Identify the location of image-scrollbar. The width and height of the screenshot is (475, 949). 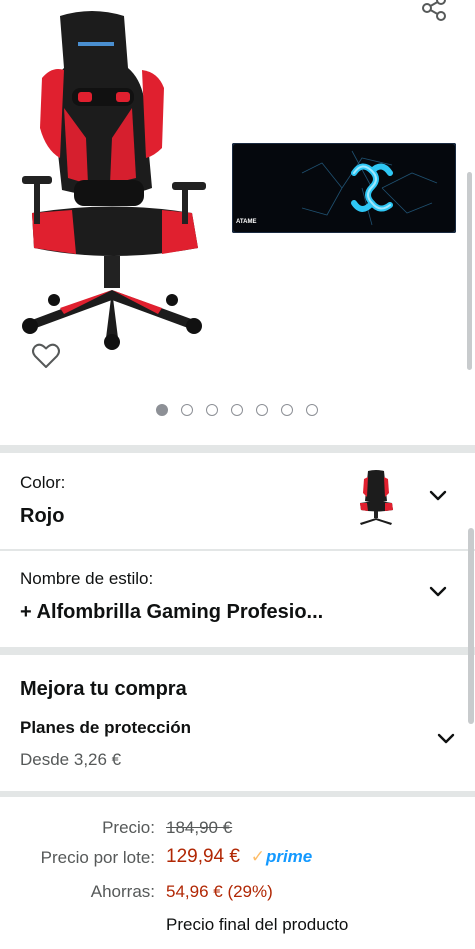
(469, 271).